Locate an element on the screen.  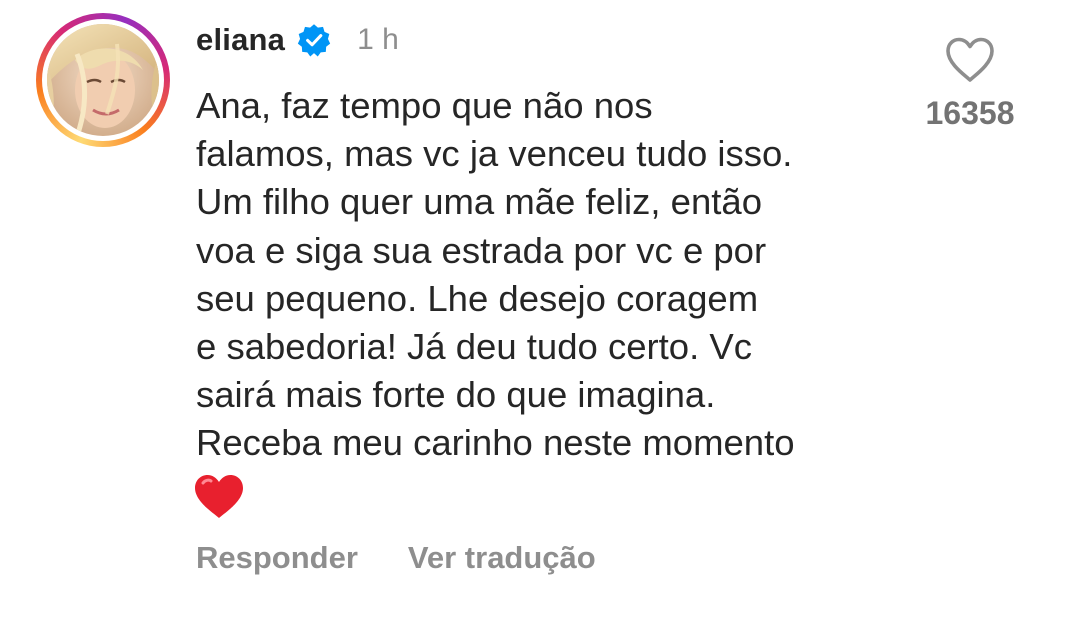
avatar-photo is located at coordinates (103, 80).